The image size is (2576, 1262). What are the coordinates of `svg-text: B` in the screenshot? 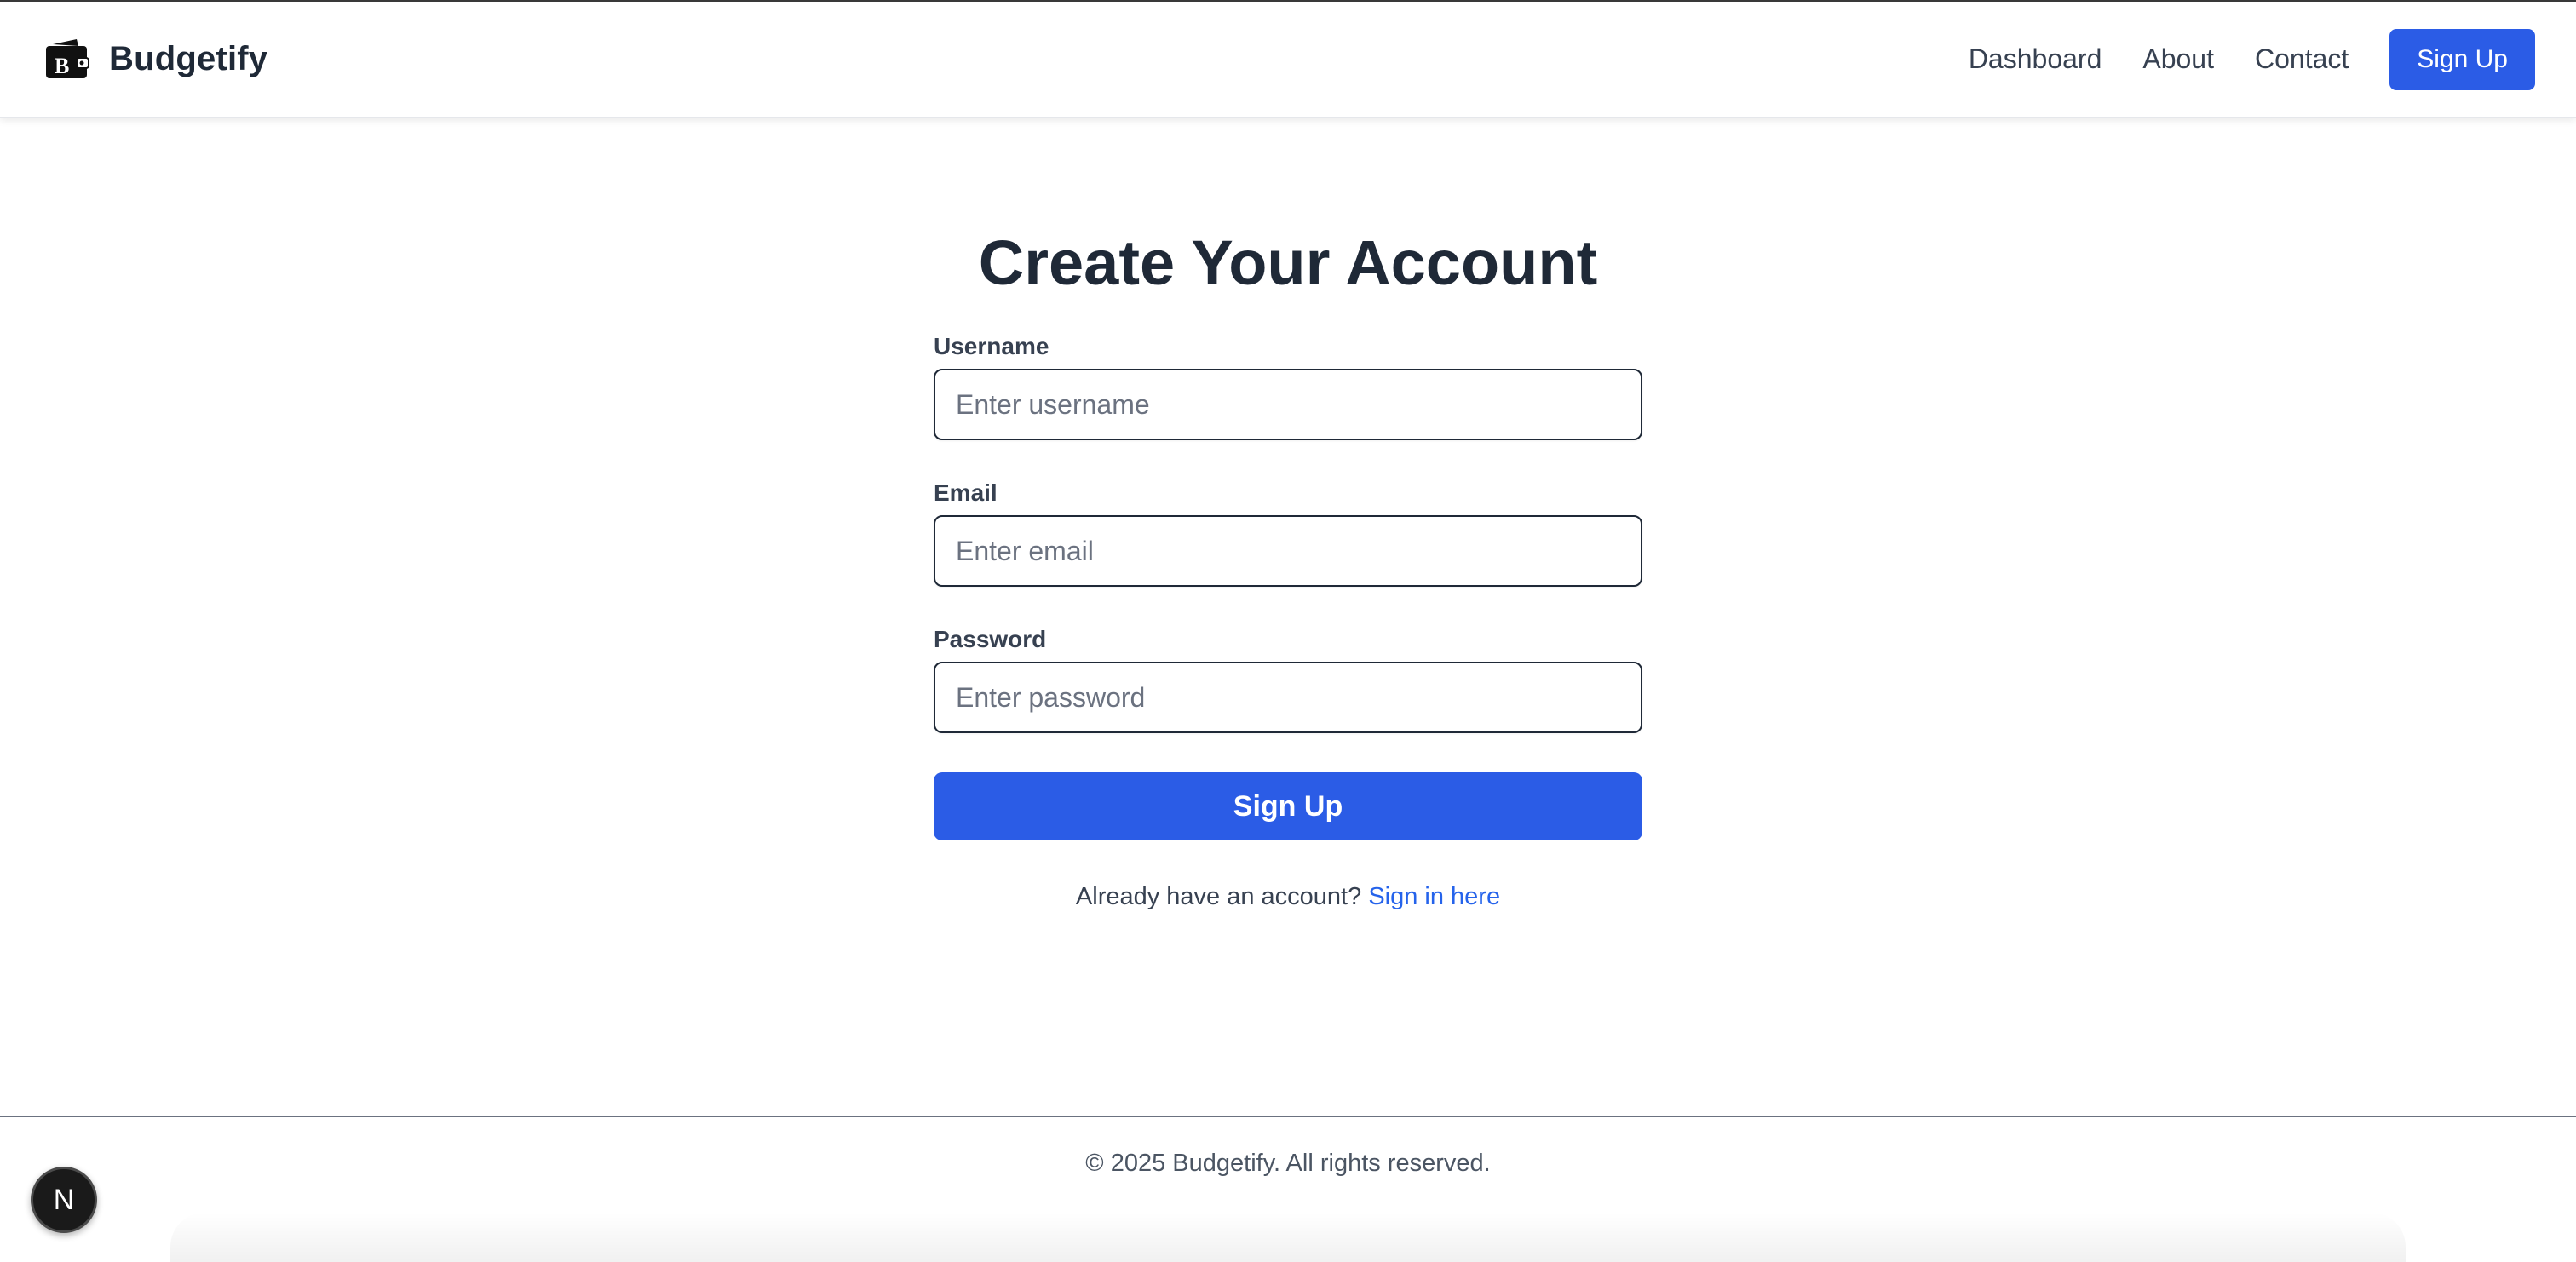 It's located at (62, 66).